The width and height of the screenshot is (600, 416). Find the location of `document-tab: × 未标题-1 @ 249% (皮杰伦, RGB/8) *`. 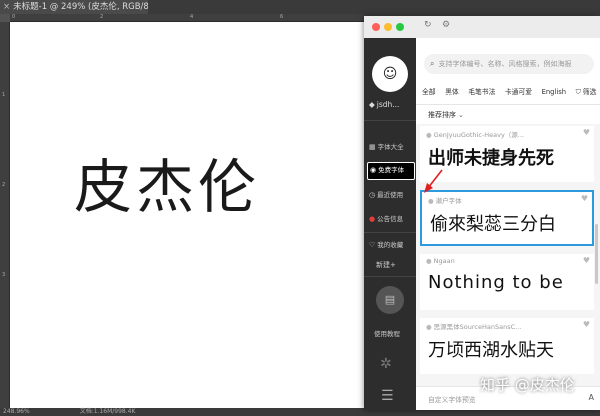

document-tab: × 未标题-1 @ 249% (皮杰伦, RGB/8) * is located at coordinates (74, 7).